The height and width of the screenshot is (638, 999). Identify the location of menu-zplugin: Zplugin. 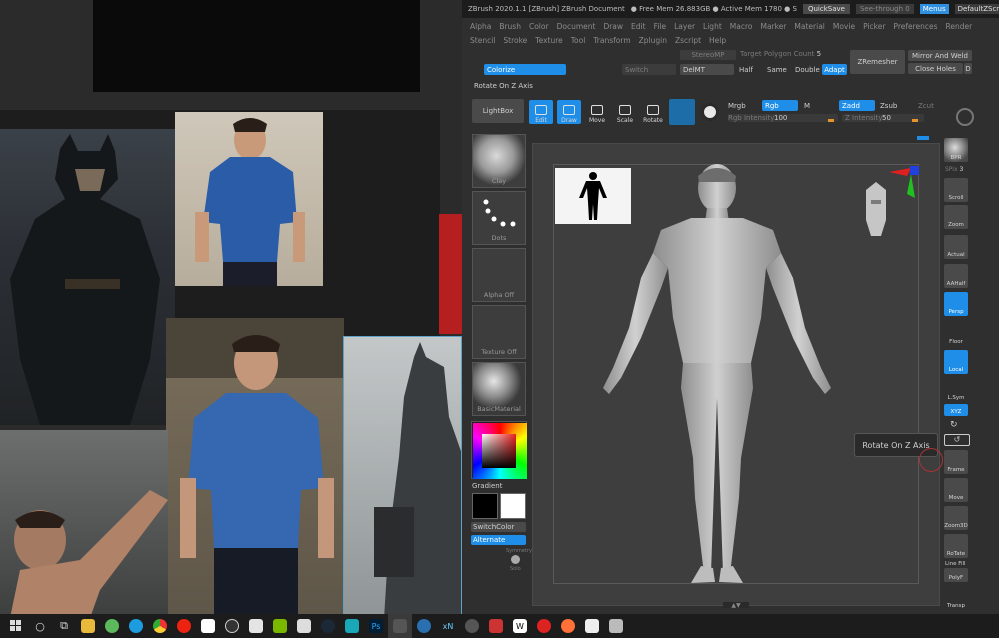
(653, 40).